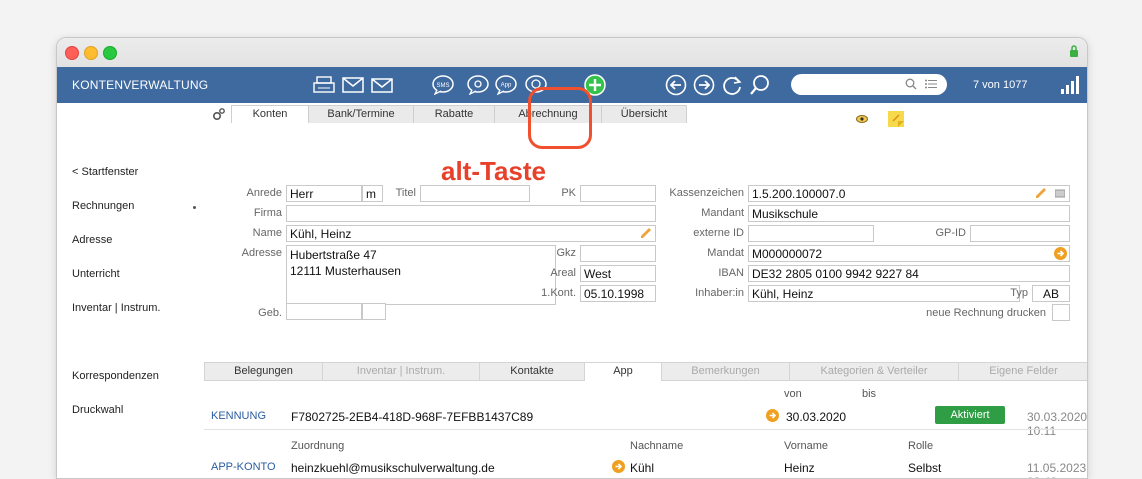 The image size is (1142, 479). Describe the element at coordinates (719, 293) in the screenshot. I see `inhaber-label: Inhaber:in` at that location.